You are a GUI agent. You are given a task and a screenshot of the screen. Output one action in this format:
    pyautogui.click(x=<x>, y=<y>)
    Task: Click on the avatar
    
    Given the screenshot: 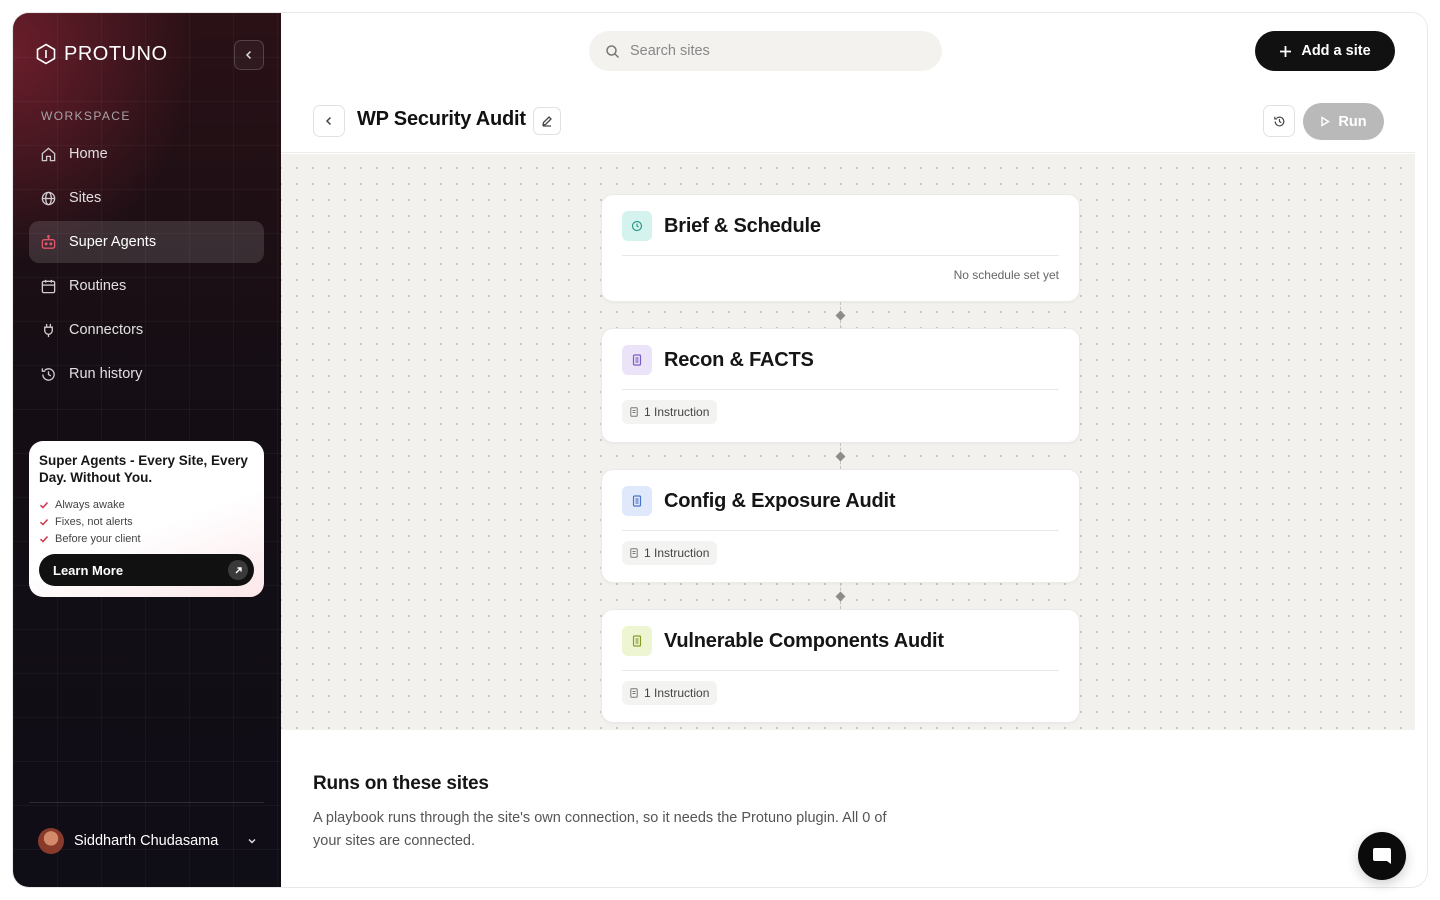 What is the action you would take?
    pyautogui.click(x=51, y=841)
    